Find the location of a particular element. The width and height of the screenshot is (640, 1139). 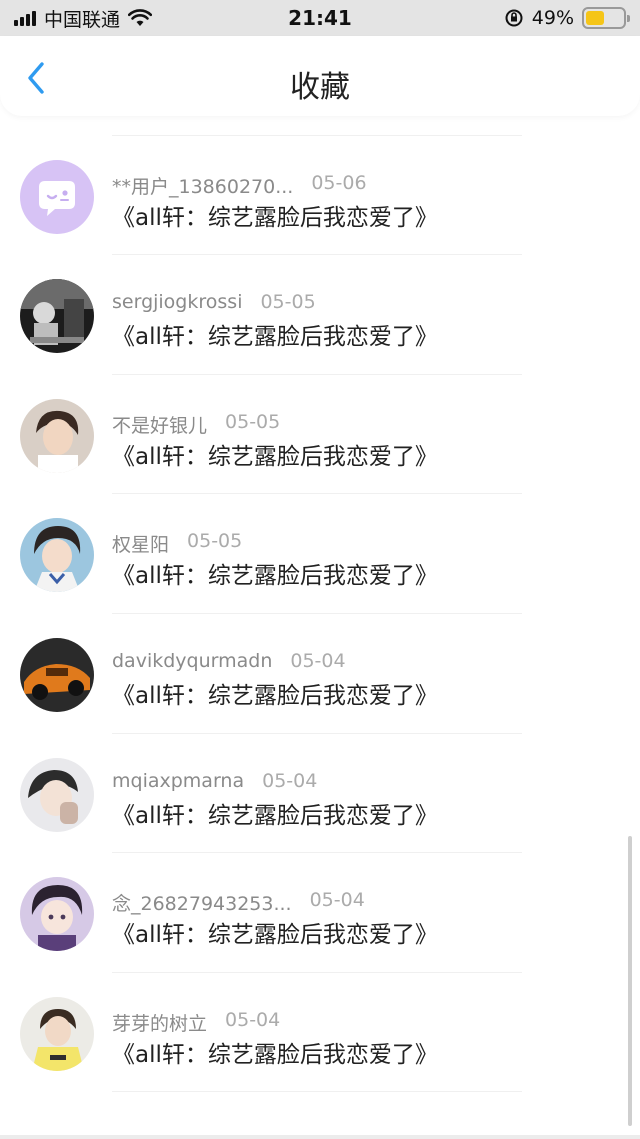

favorite-item: 念_26827943253... 05-04 《all轩：综艺露脸后我恋爱了》 is located at coordinates (320, 913).